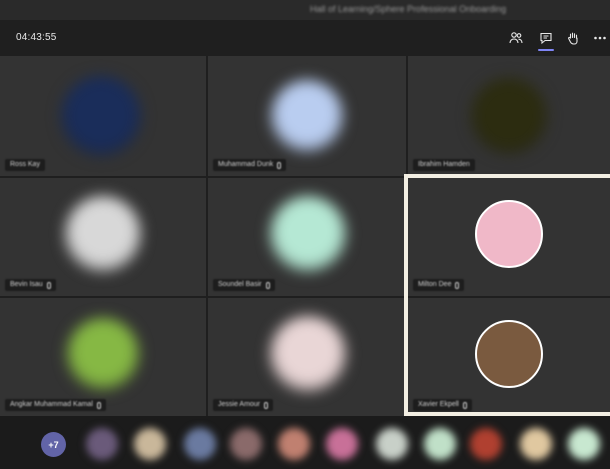 The width and height of the screenshot is (610, 469). I want to click on more-options-button, so click(600, 38).